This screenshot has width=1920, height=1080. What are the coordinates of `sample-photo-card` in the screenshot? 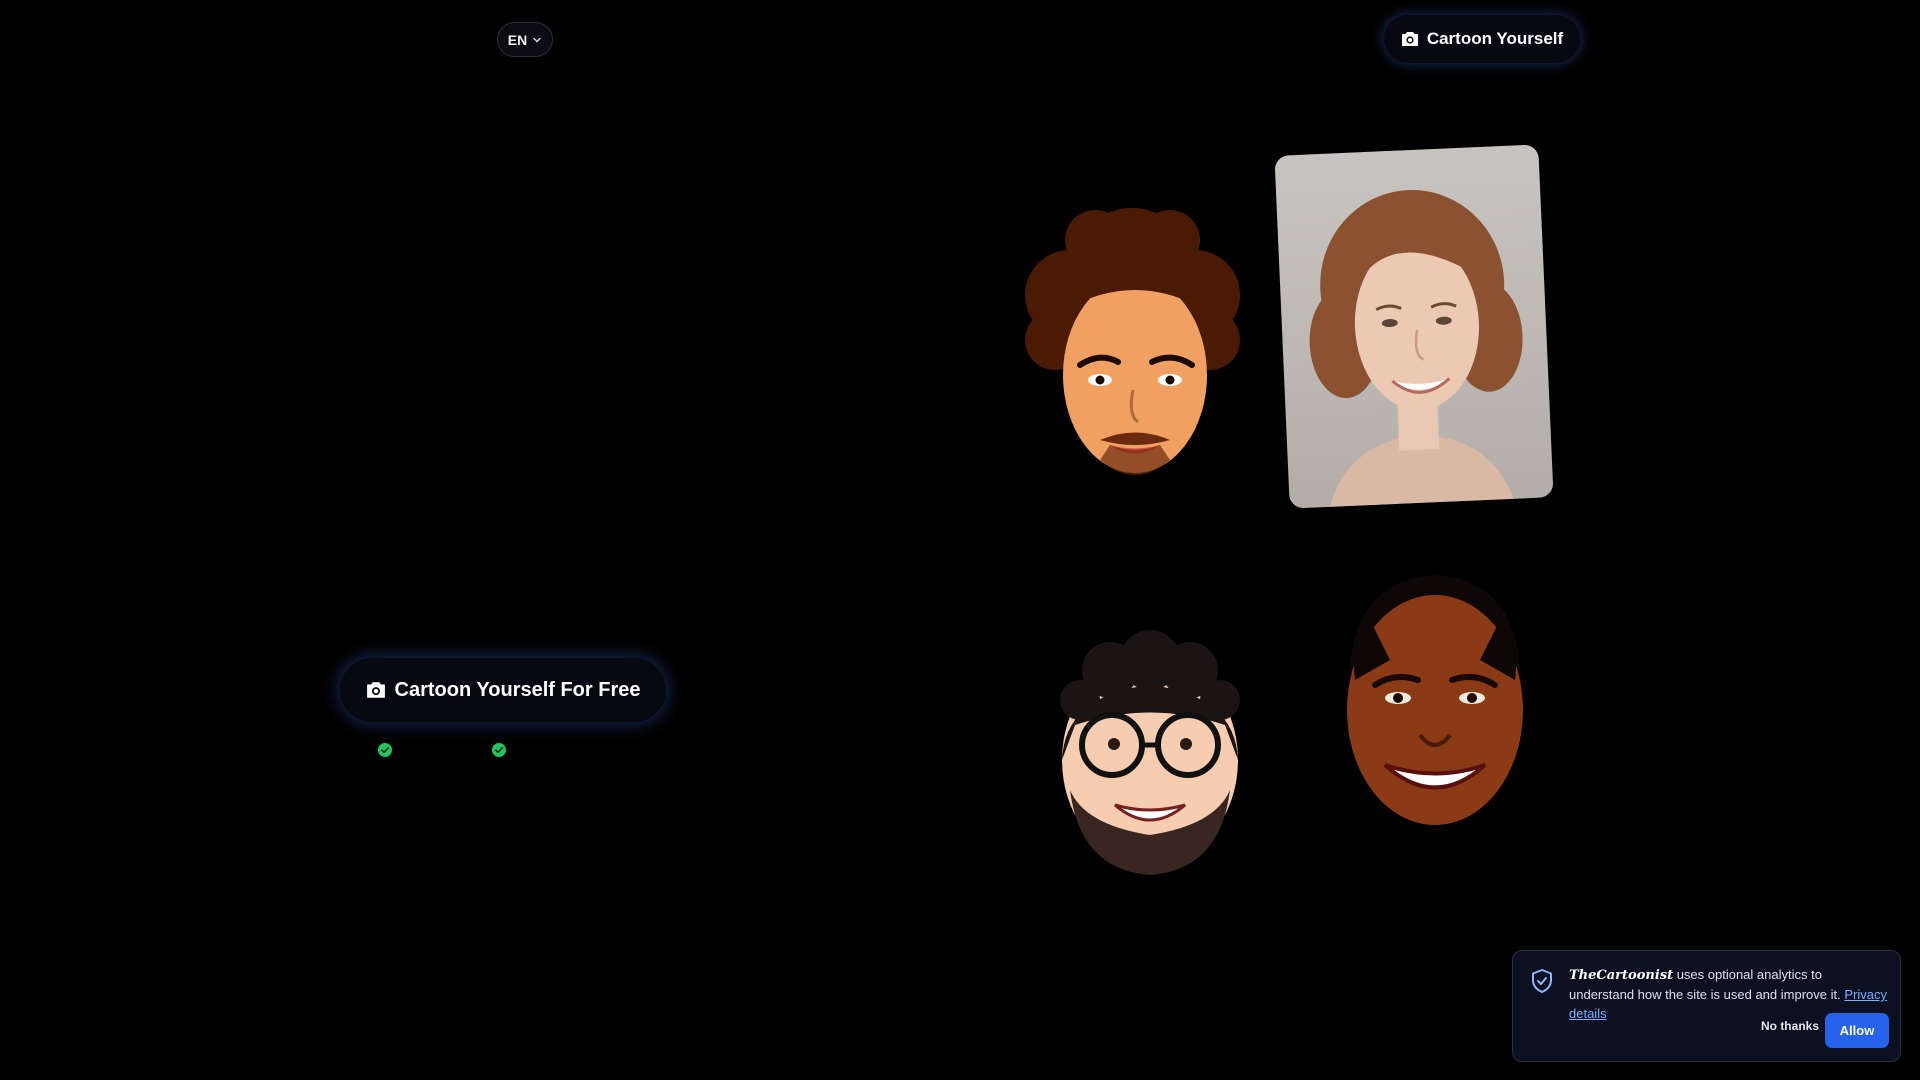 It's located at (1414, 326).